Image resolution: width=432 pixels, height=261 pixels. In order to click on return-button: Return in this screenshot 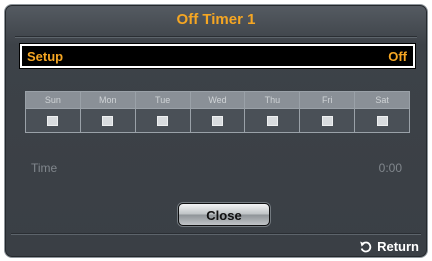, I will do `click(389, 246)`.